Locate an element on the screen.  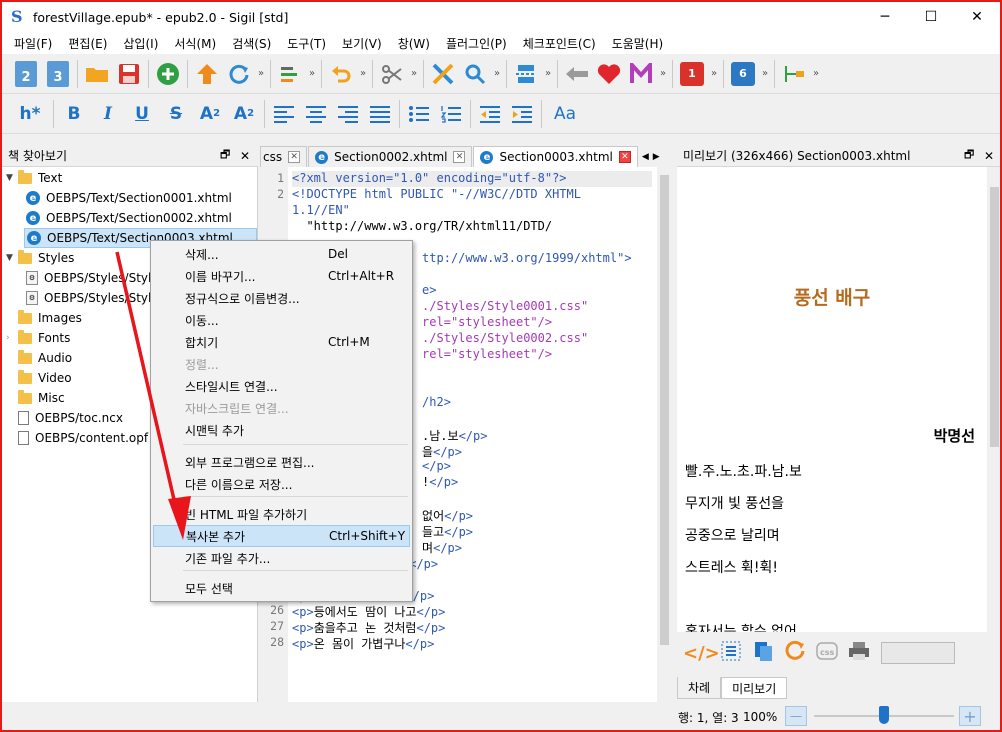
donate-button is located at coordinates (609, 74).